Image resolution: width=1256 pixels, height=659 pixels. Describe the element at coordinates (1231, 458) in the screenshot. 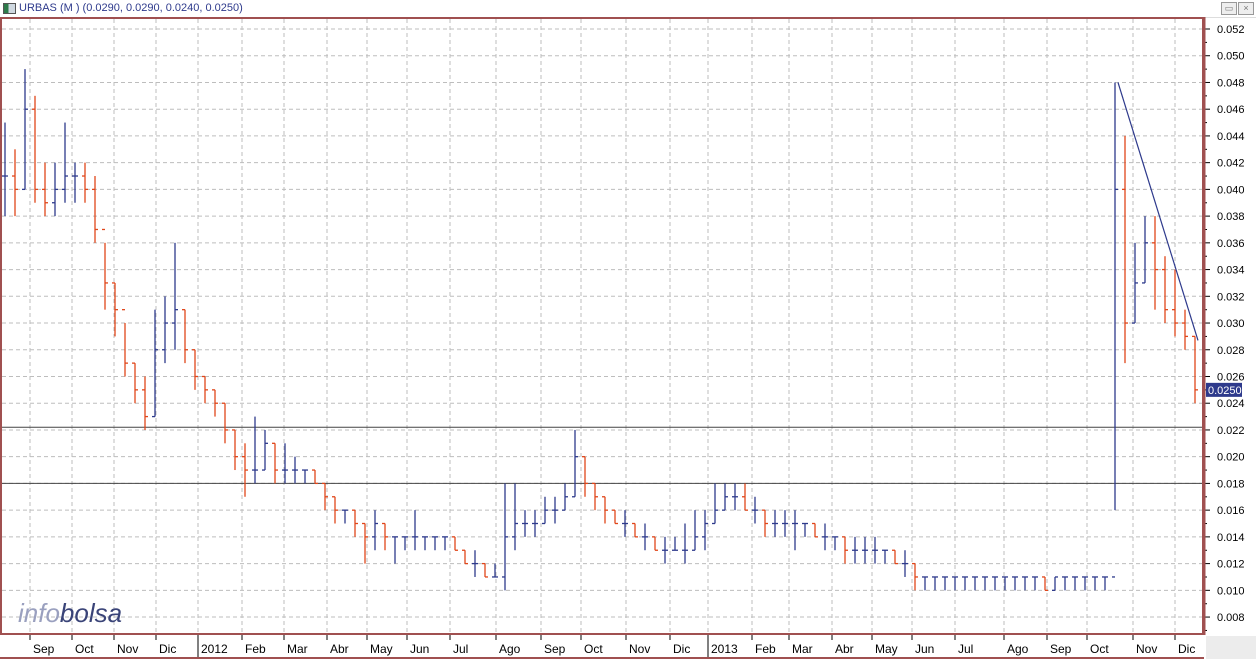

I see `y-tick-label: 0.020` at that location.